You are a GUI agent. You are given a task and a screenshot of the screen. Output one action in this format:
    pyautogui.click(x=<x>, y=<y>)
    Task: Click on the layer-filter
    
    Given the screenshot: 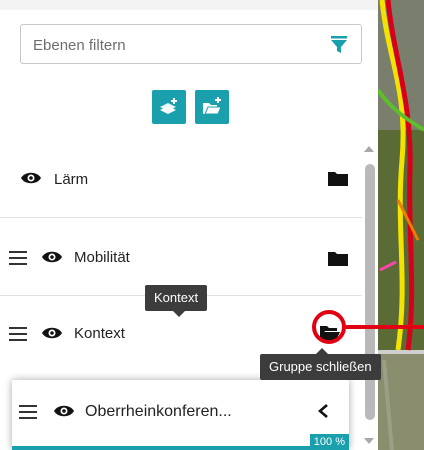 What is the action you would take?
    pyautogui.click(x=191, y=44)
    